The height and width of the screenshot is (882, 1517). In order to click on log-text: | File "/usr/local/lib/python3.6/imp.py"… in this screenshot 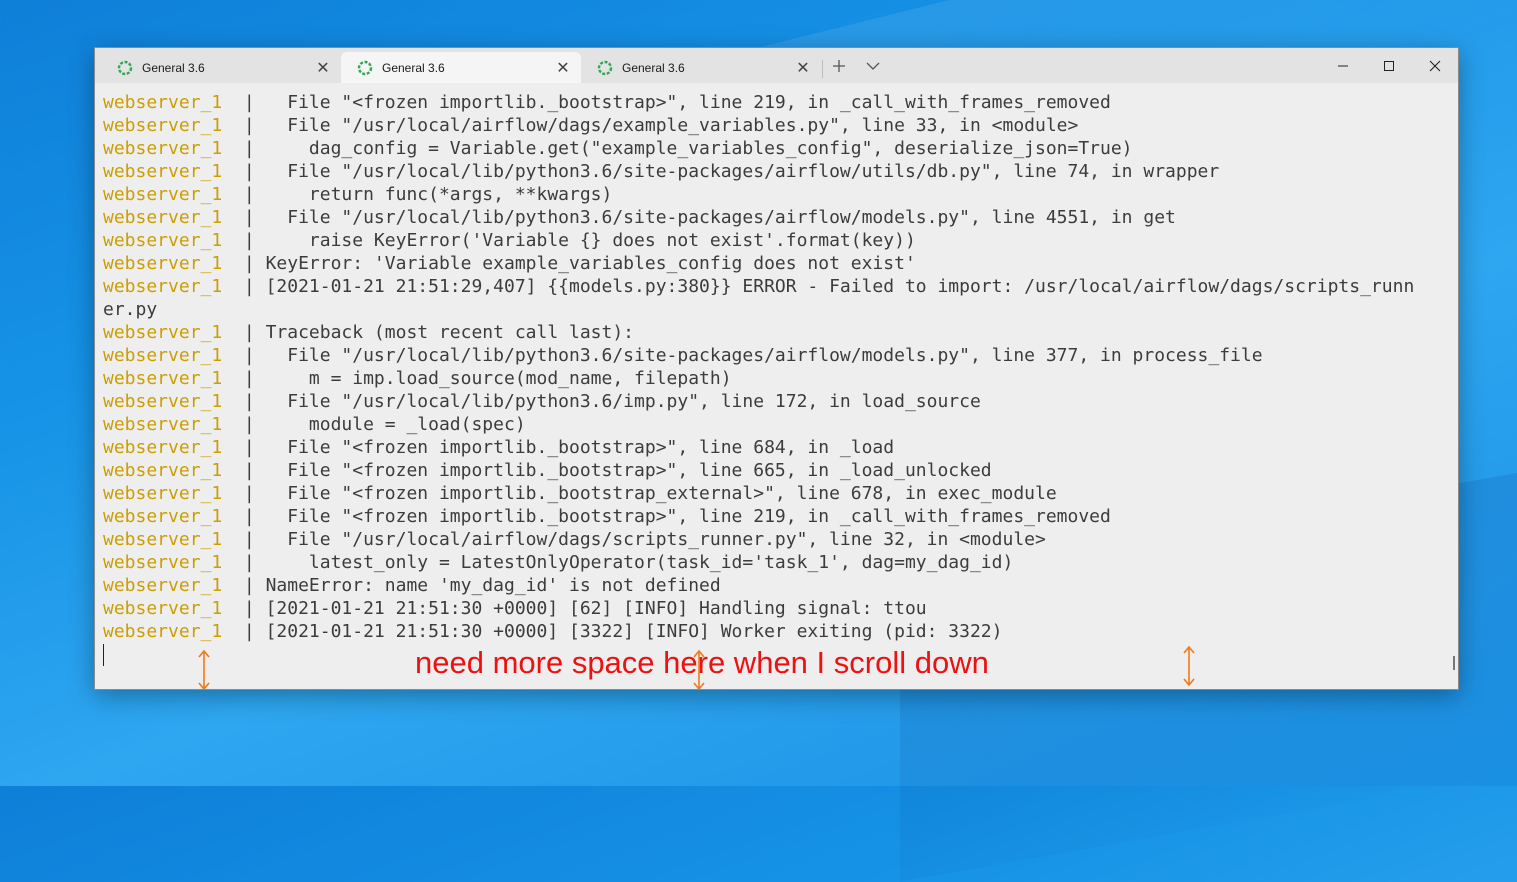, I will do `click(601, 401)`.